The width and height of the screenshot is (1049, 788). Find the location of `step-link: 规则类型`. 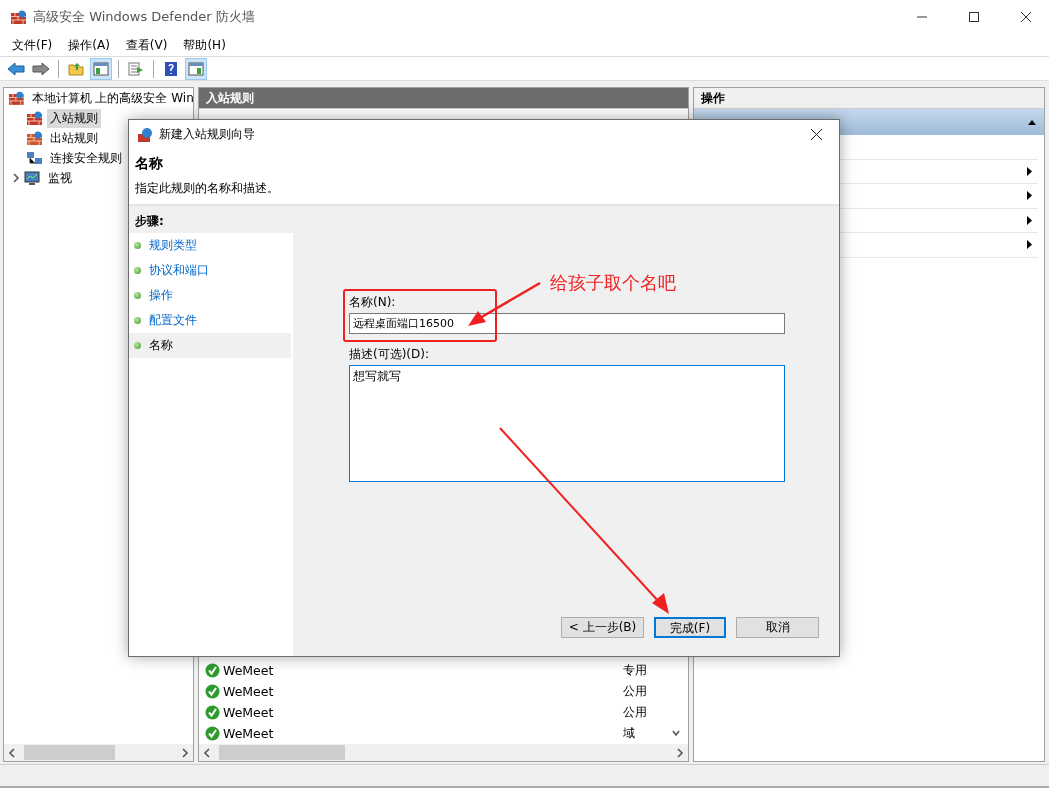

step-link: 规则类型 is located at coordinates (173, 245).